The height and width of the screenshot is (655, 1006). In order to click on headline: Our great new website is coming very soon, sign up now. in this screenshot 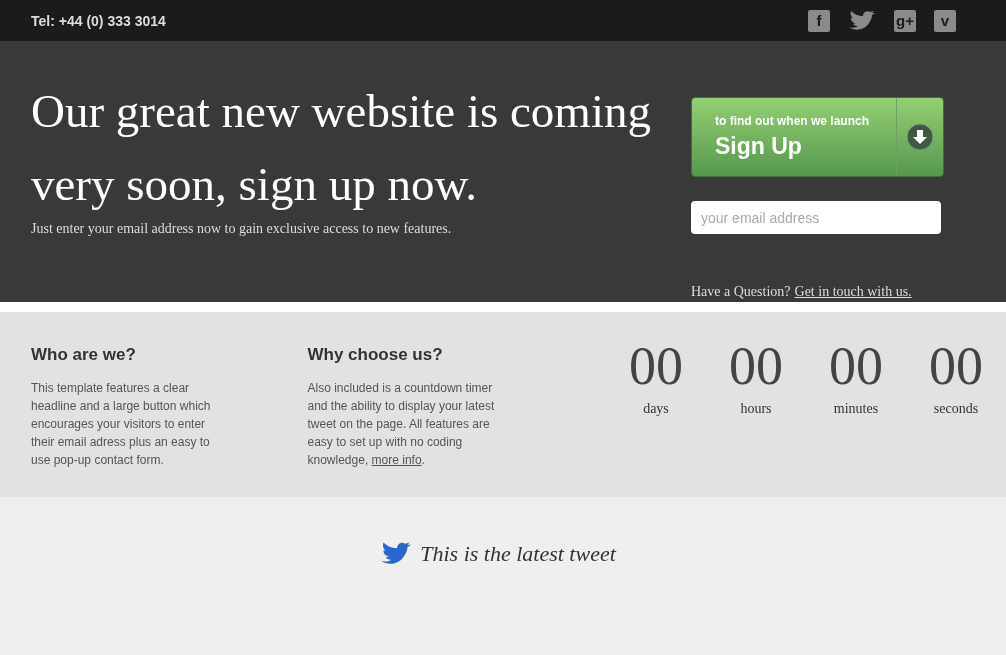, I will do `click(341, 148)`.